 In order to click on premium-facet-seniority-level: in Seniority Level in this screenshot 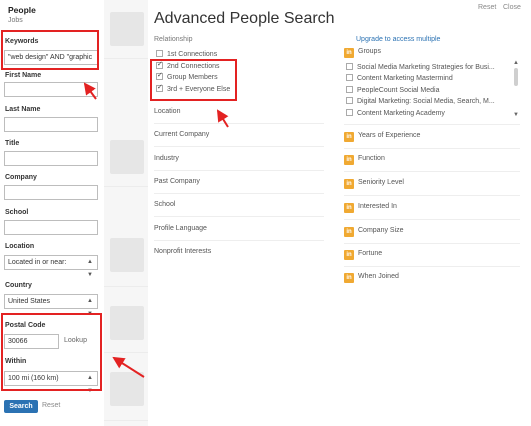, I will do `click(374, 184)`.